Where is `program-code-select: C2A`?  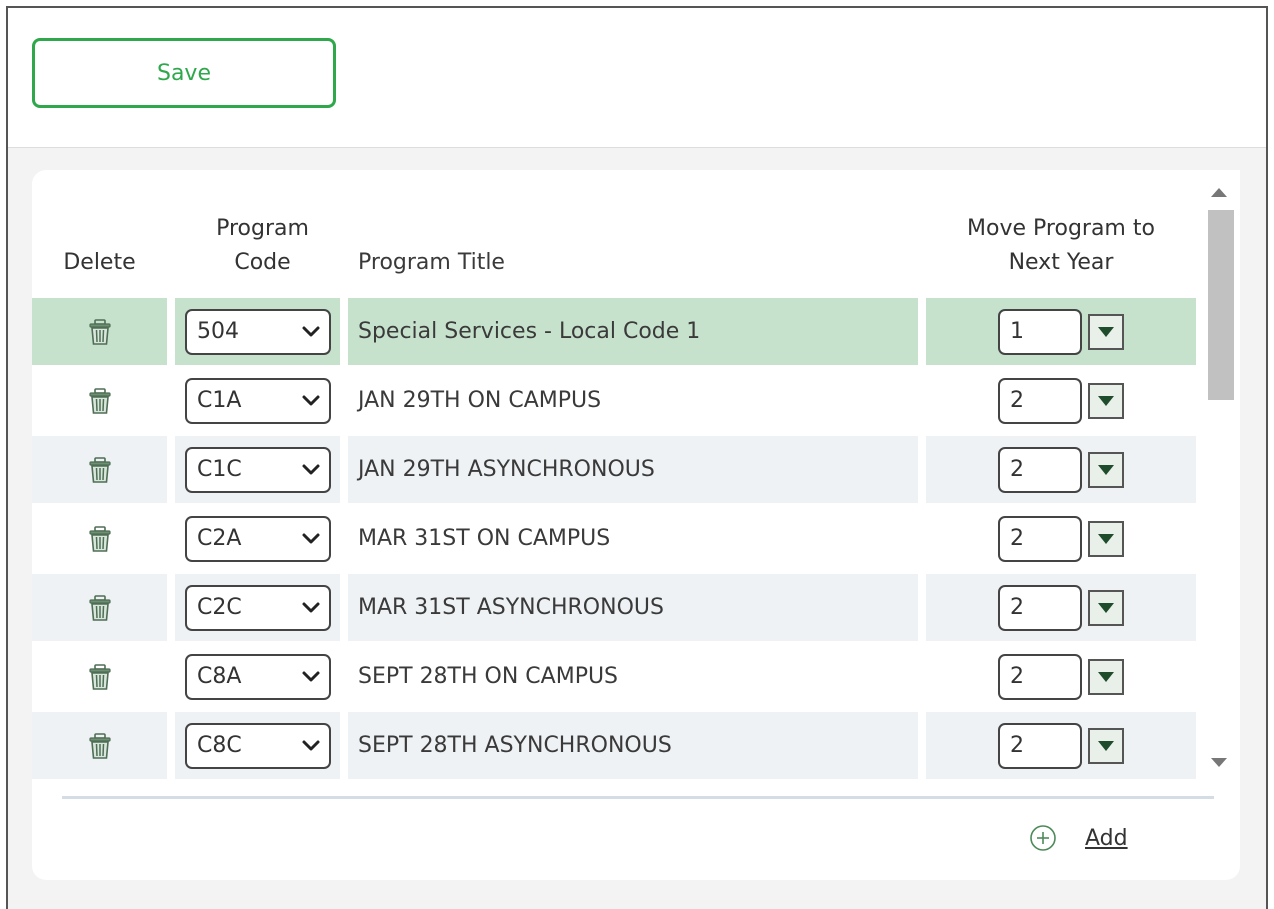
program-code-select: C2A is located at coordinates (258, 538).